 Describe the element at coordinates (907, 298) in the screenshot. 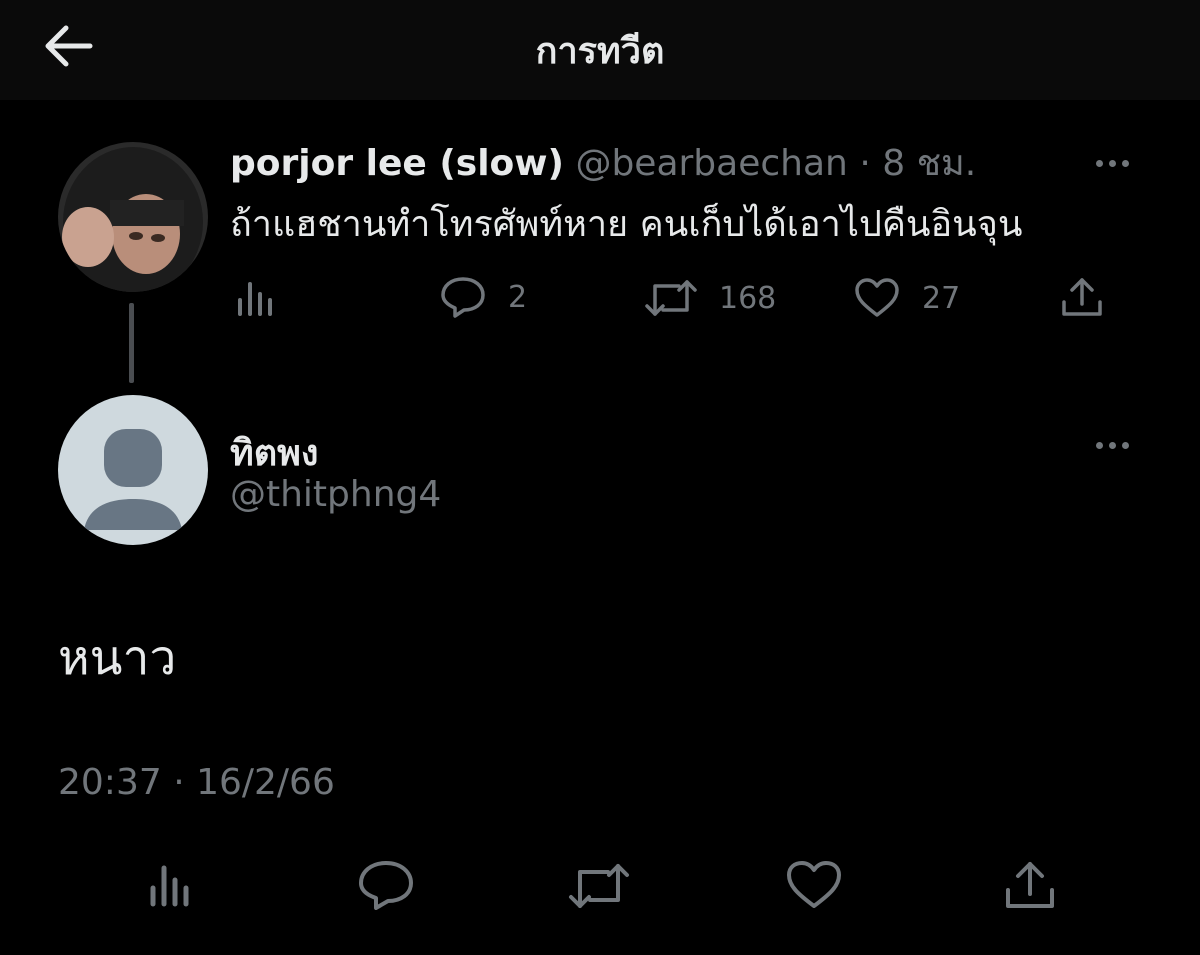

I see `like-button: 27` at that location.